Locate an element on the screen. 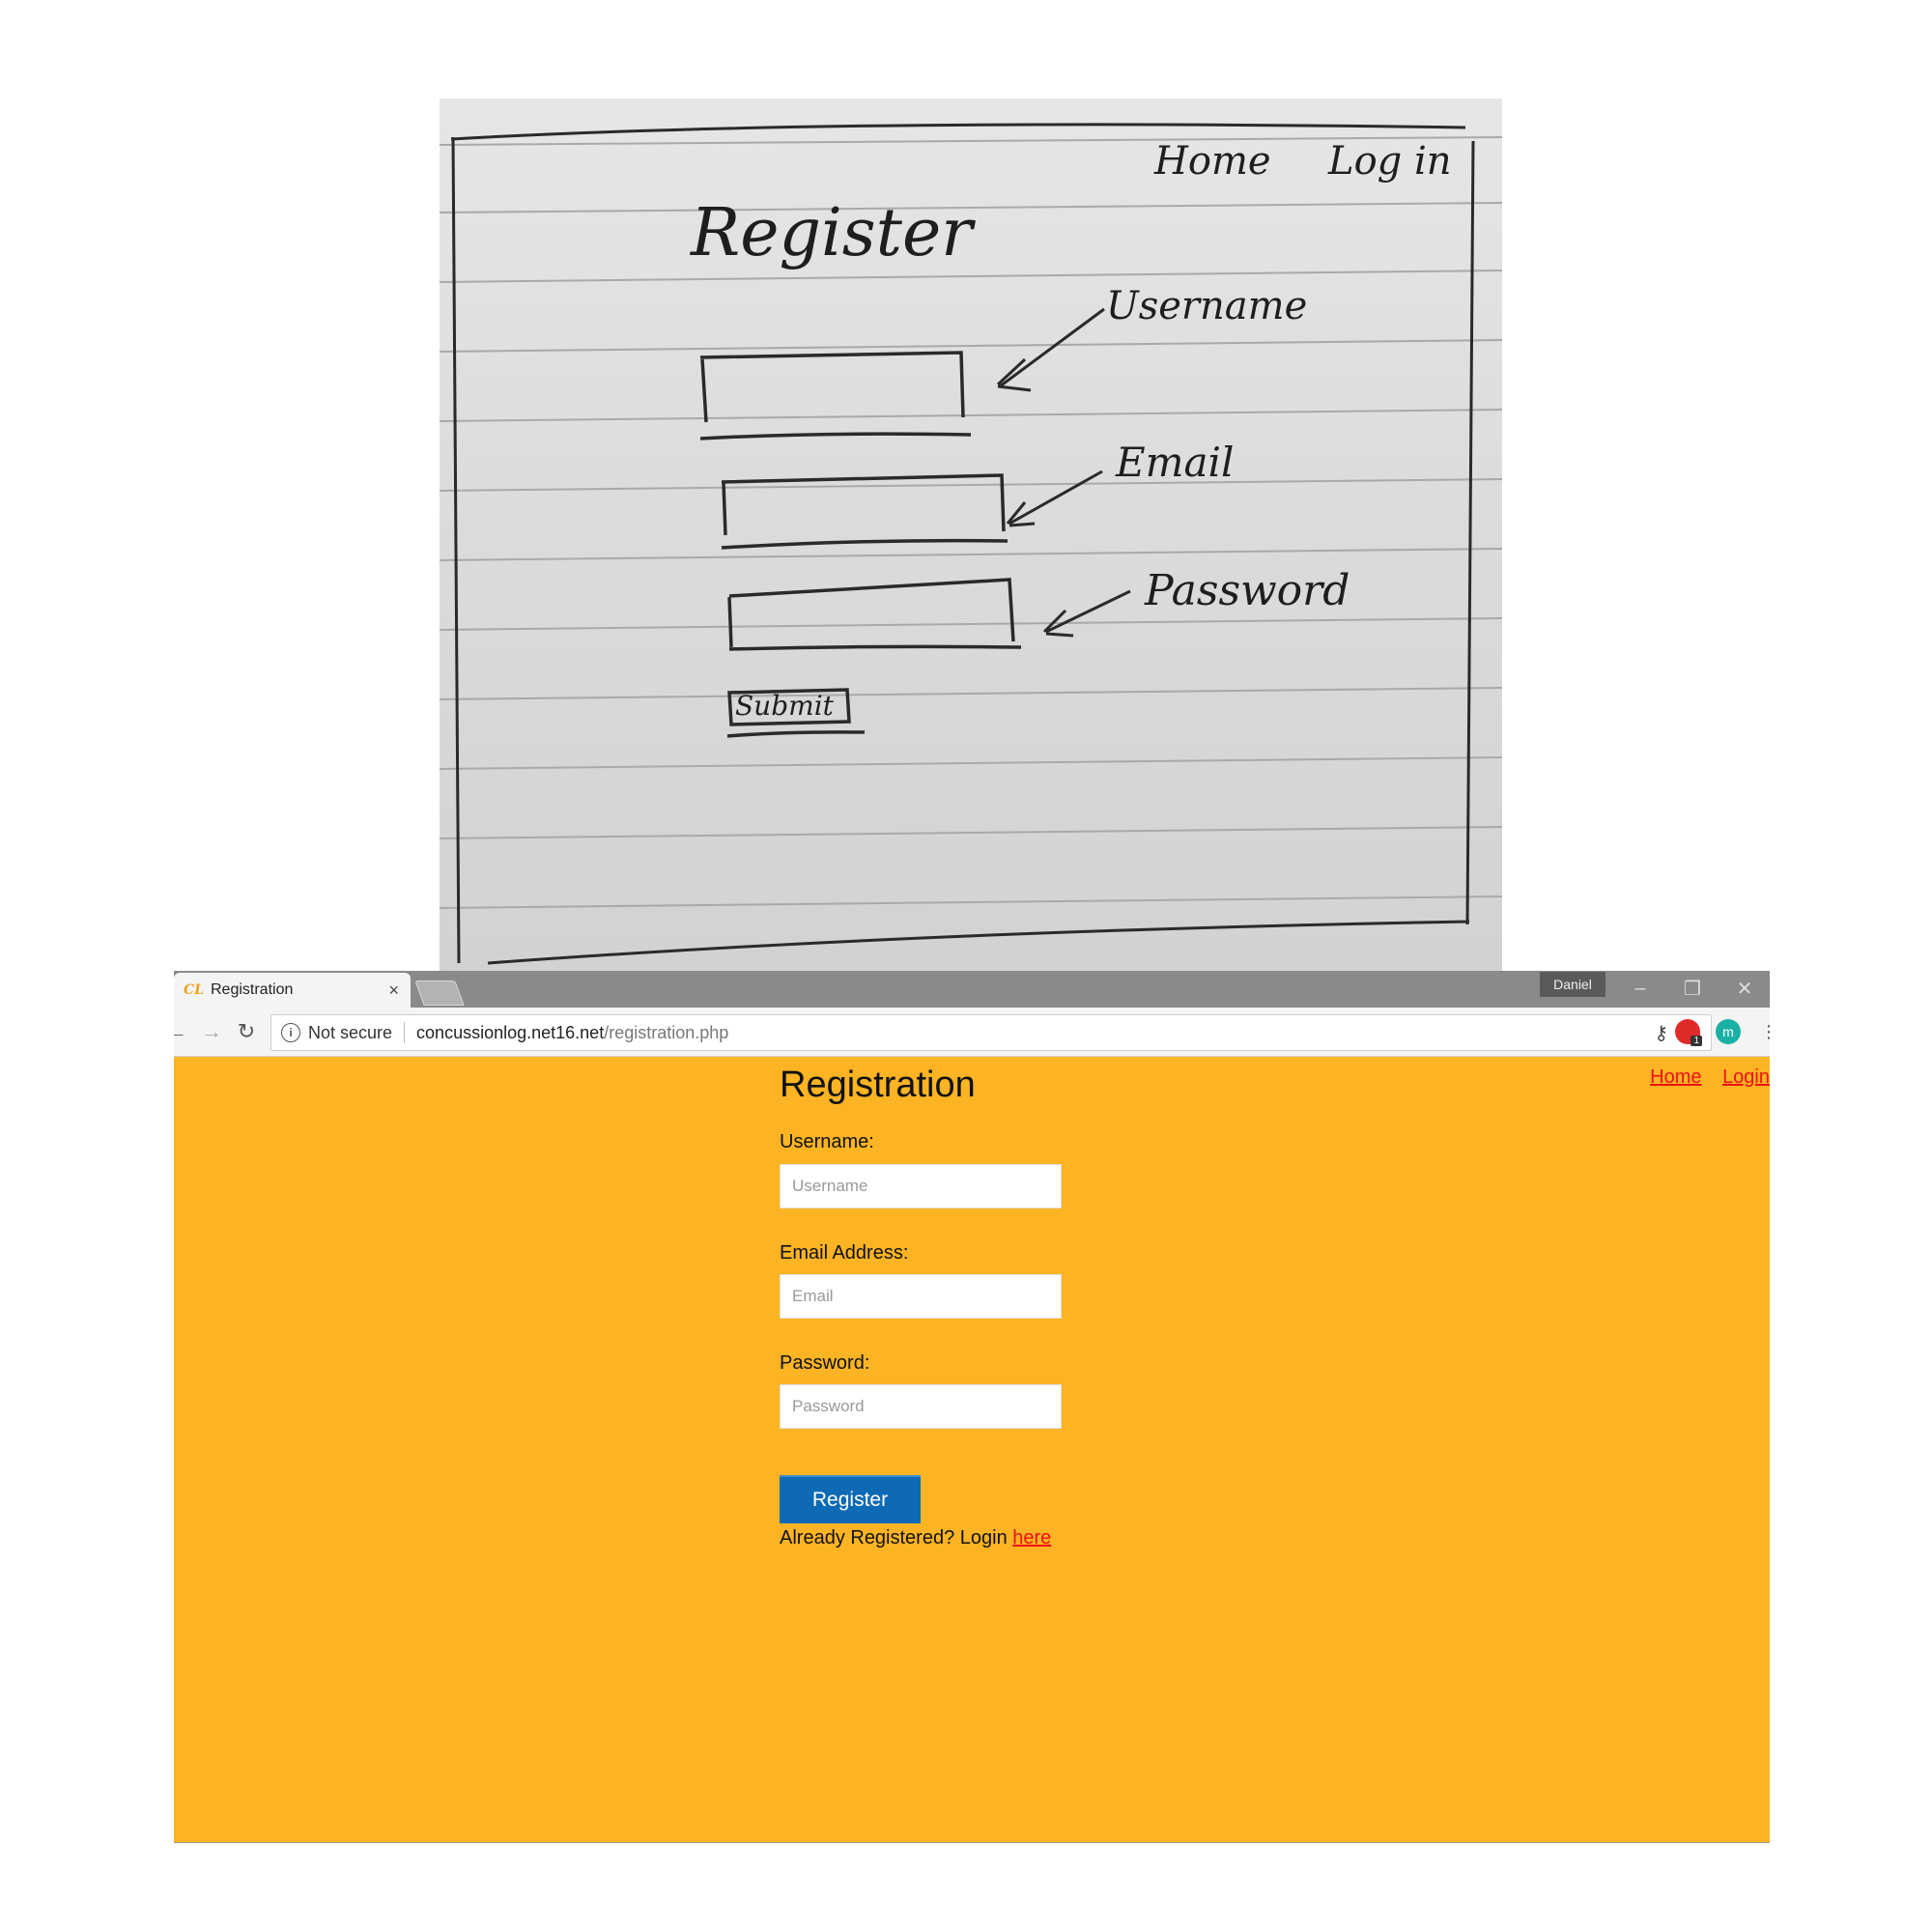 This screenshot has width=1932, height=1932. password-label: Password: is located at coordinates (825, 1363).